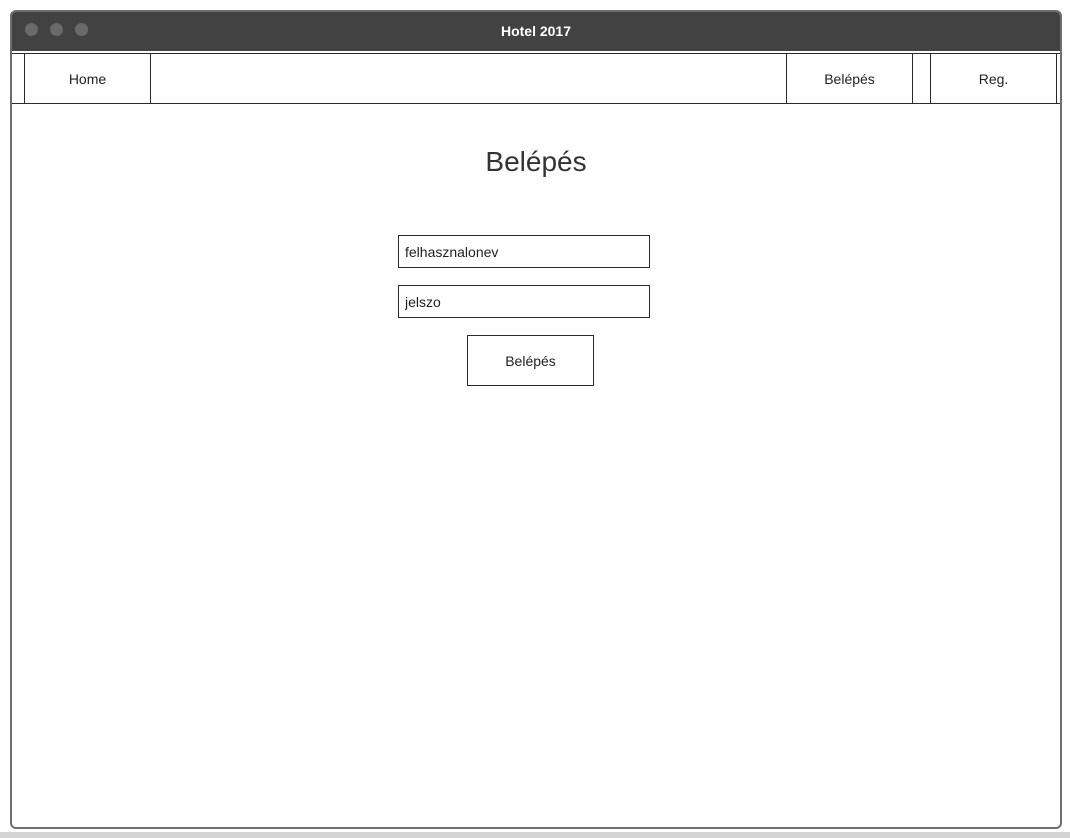 Image resolution: width=1070 pixels, height=838 pixels. What do you see at coordinates (536, 161) in the screenshot?
I see `page-title: Belépés` at bounding box center [536, 161].